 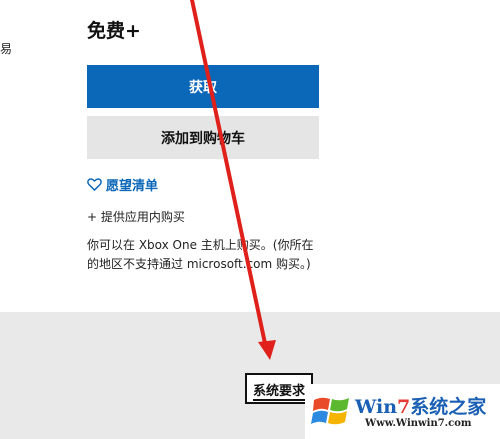 I want to click on in-app-purchase-note: + 提供应用内购买, so click(x=136, y=217).